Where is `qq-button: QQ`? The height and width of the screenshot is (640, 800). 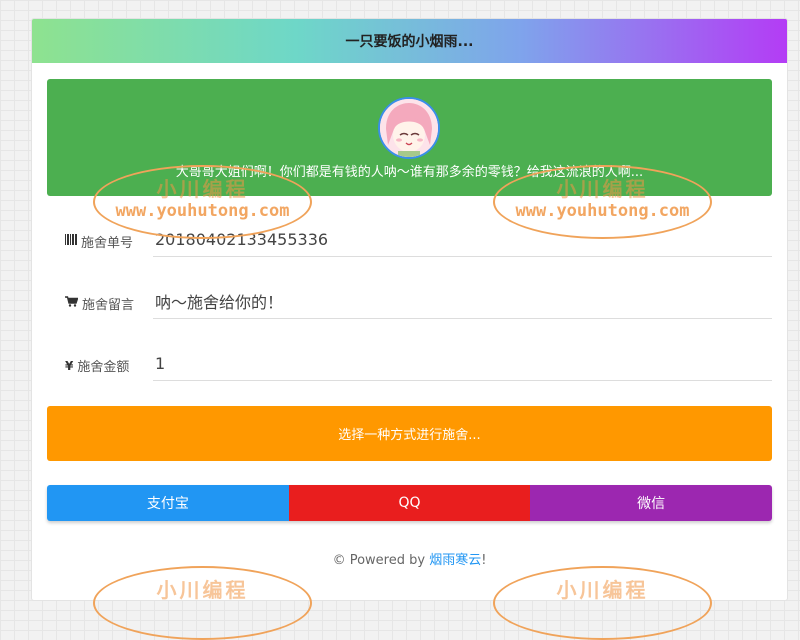 qq-button: QQ is located at coordinates (409, 503).